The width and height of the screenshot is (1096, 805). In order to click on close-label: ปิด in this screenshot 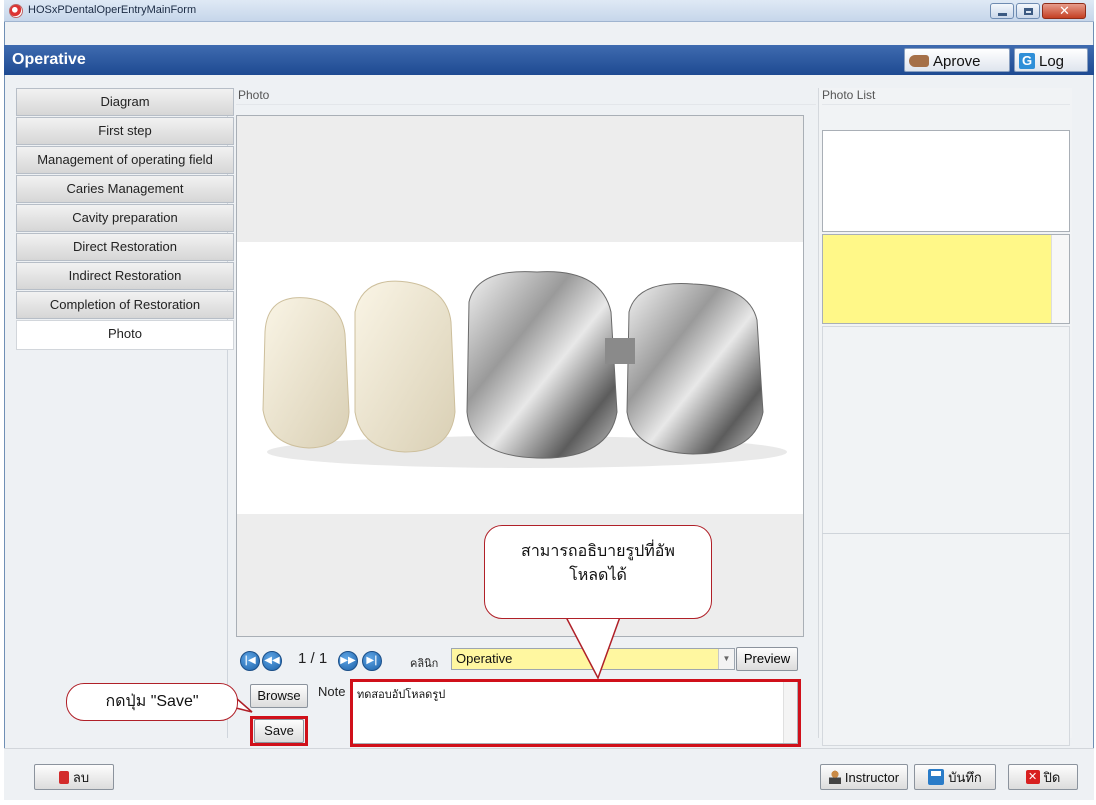, I will do `click(1052, 777)`.